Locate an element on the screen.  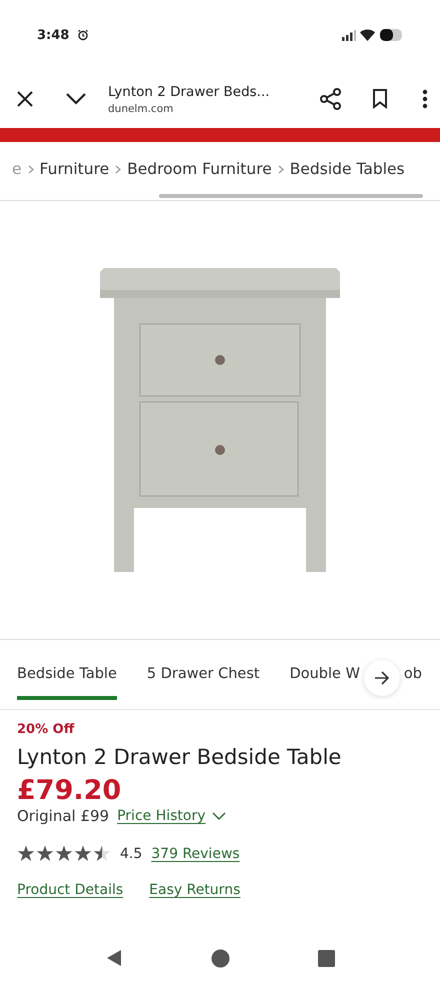
reviews-link: 379 Reviews is located at coordinates (195, 854).